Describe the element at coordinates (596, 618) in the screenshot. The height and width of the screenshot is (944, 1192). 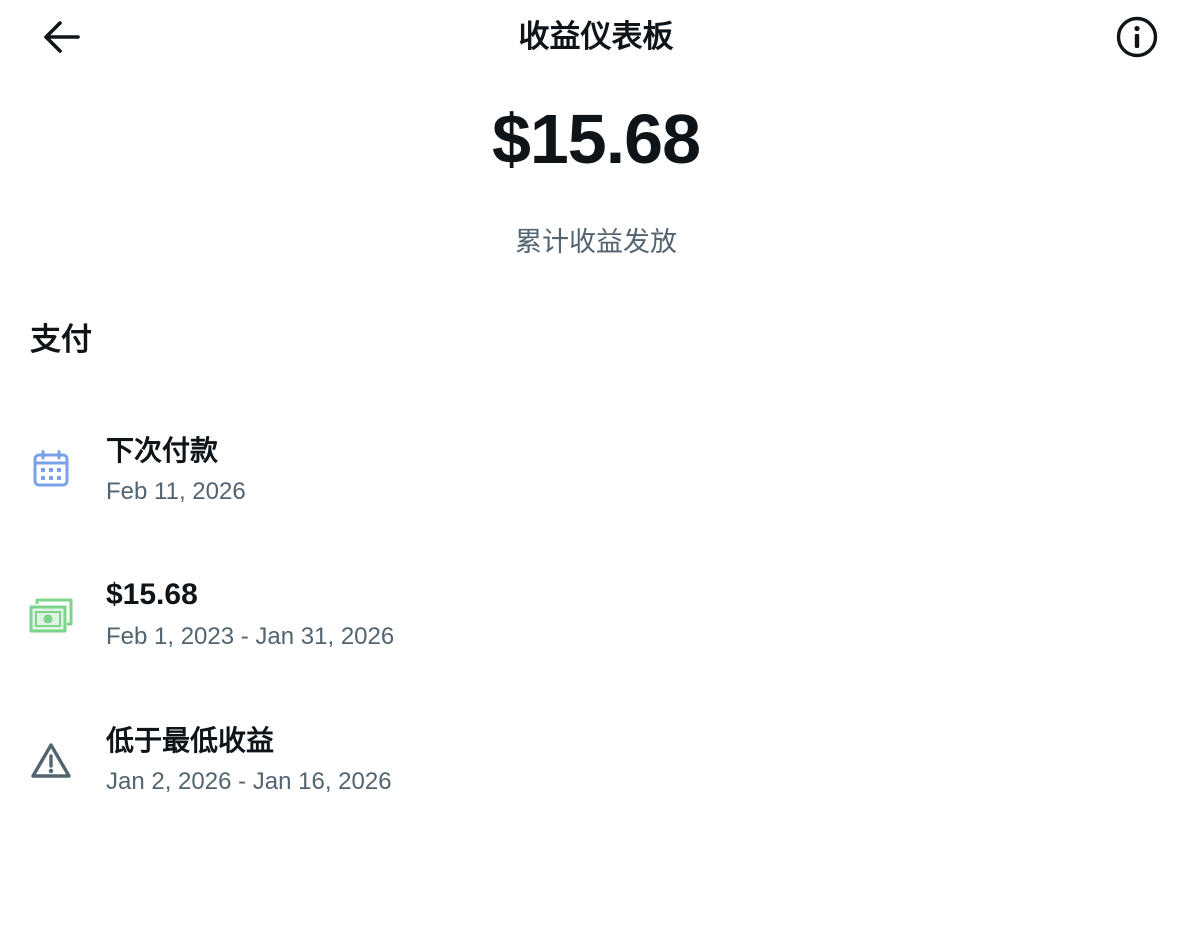
I see `list-item-paid-amount: $15.68 Feb 1, 2023 - Jan 31, 2026` at that location.